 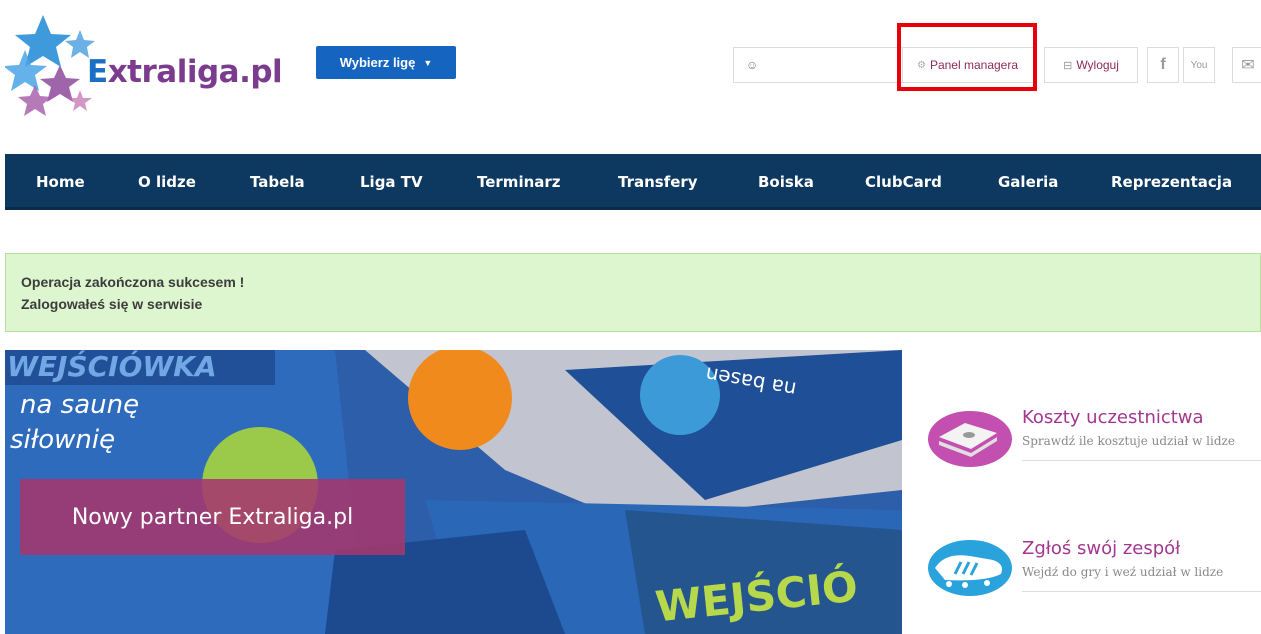 I want to click on nav-reprezentacja: Reprezentacja, so click(x=1171, y=182).